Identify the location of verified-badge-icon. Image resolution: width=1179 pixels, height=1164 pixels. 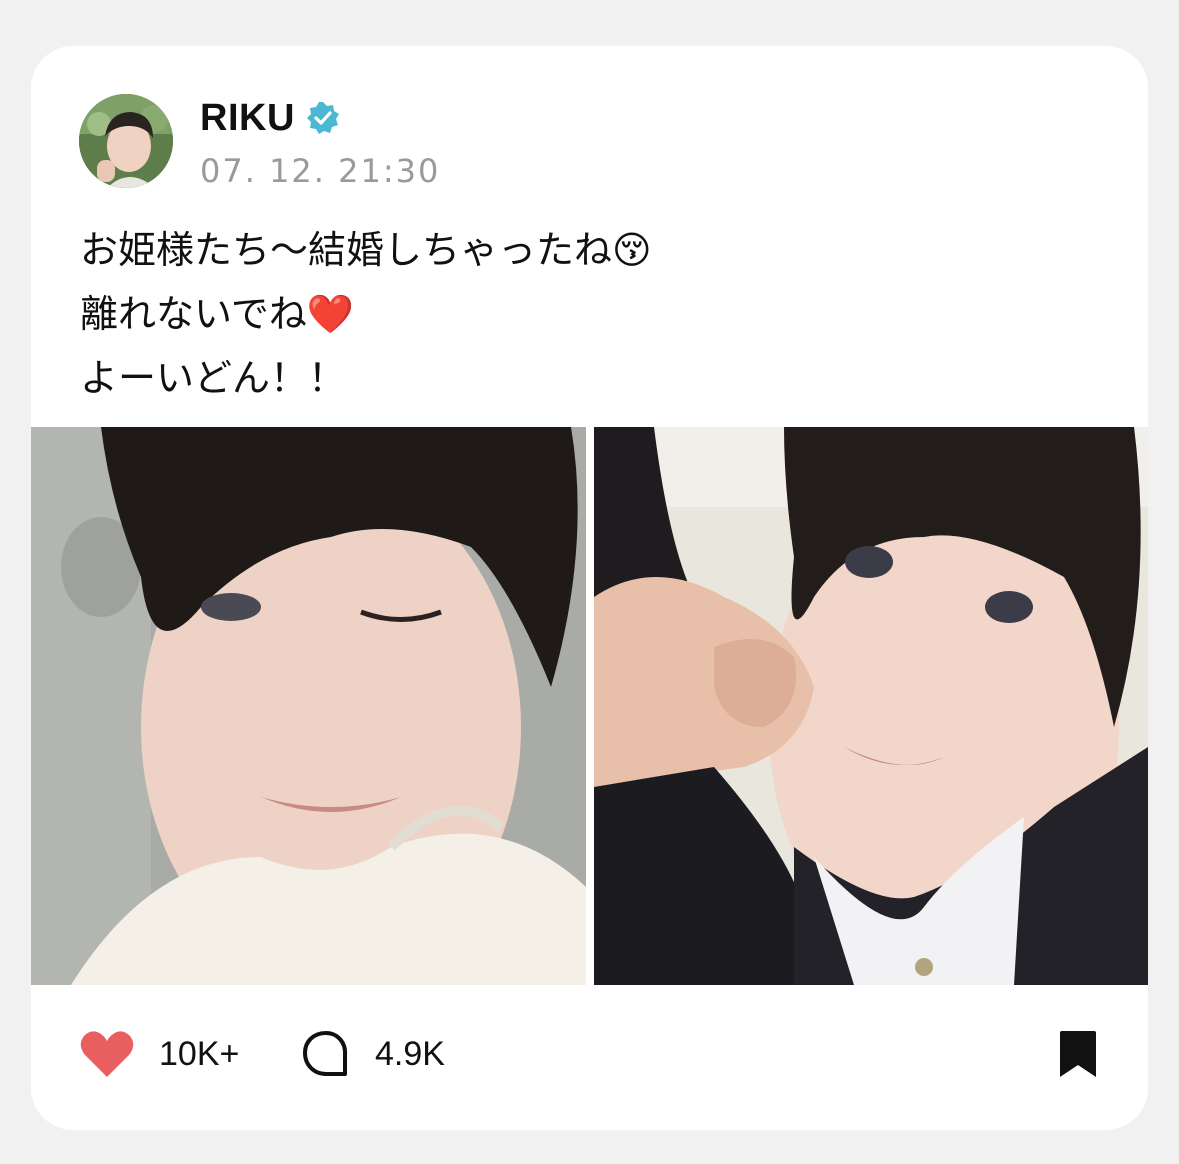
(322, 118).